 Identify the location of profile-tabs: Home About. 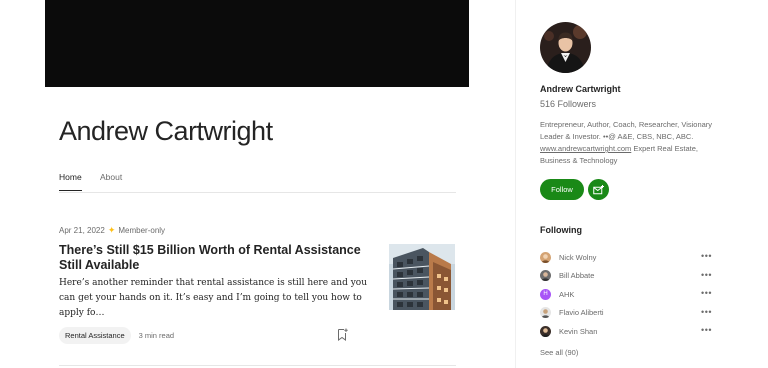
(257, 182).